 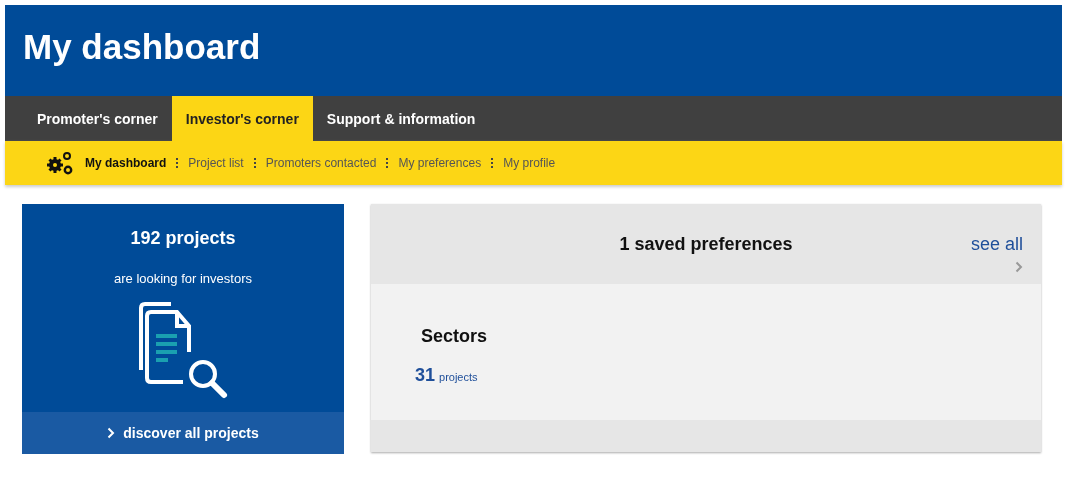 What do you see at coordinates (454, 336) in the screenshot?
I see `preference-name: Sectors` at bounding box center [454, 336].